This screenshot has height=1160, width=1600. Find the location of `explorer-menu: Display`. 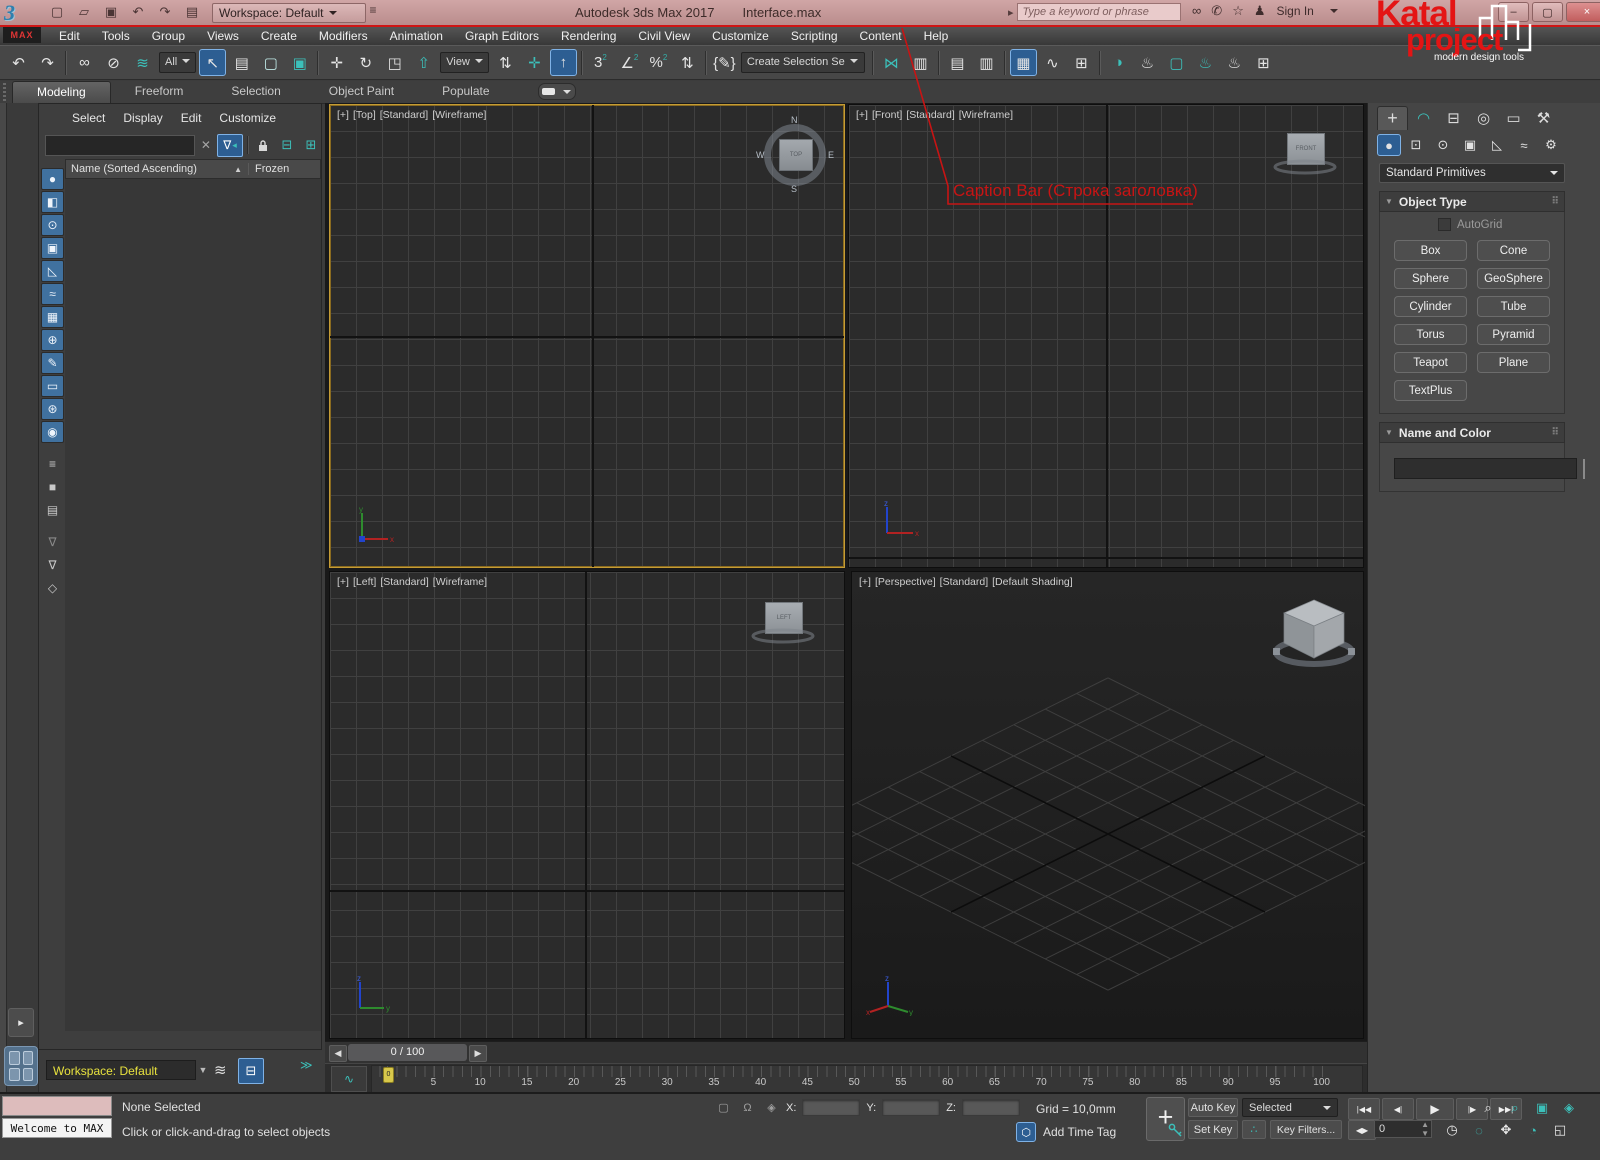

explorer-menu: Display is located at coordinates (142, 118).